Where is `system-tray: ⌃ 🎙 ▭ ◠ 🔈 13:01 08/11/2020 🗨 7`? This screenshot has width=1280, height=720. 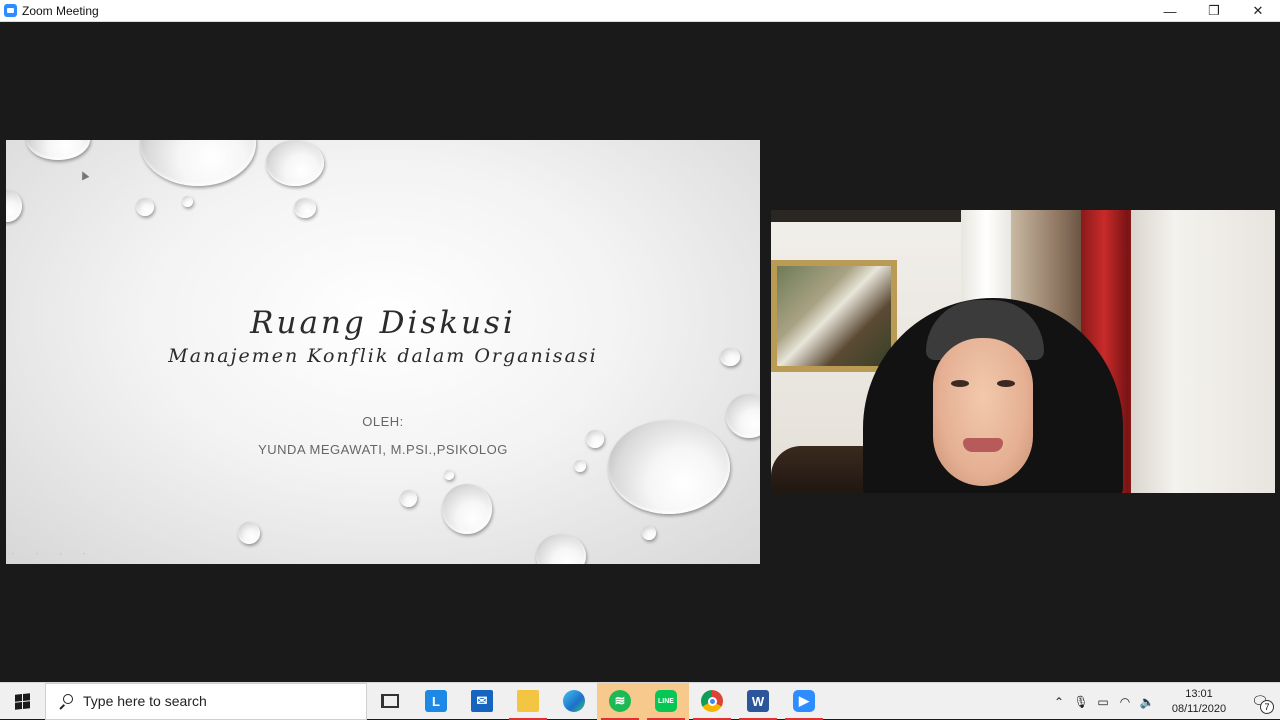 system-tray: ⌃ 🎙 ▭ ◠ 🔈 13:01 08/11/2020 🗨 7 is located at coordinates (1164, 701).